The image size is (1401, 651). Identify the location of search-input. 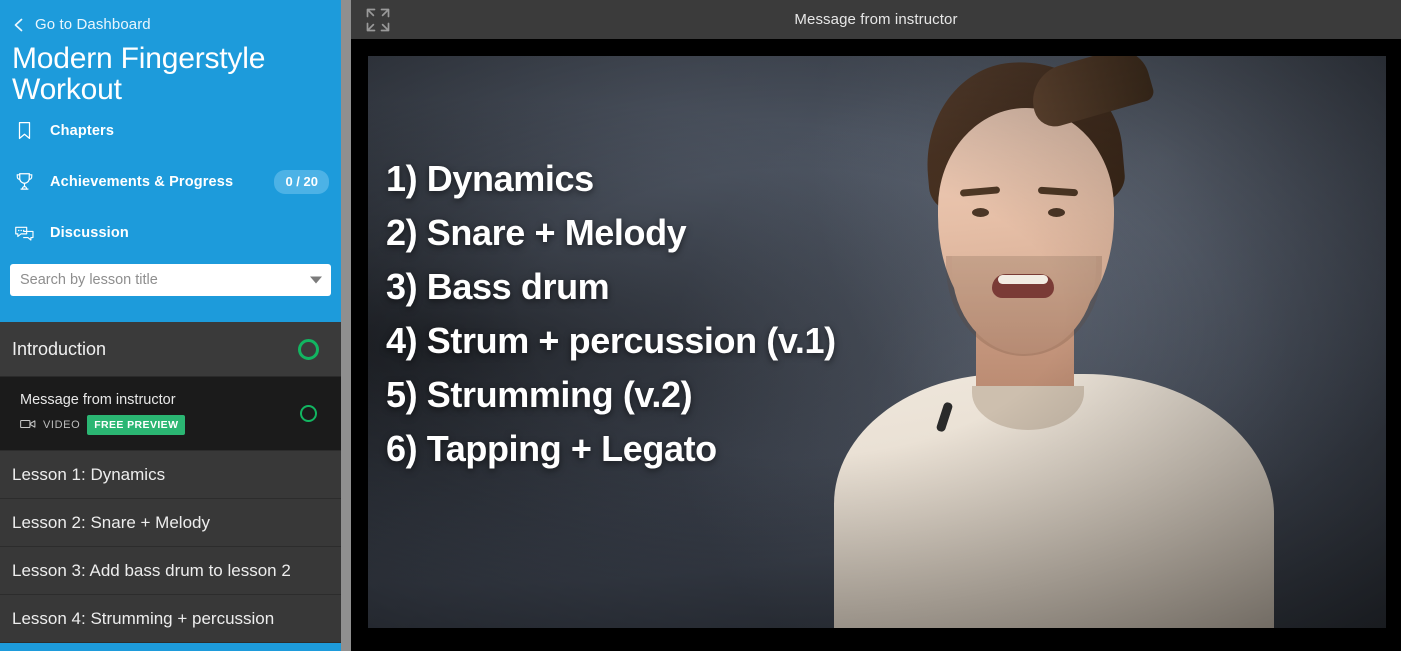
(170, 280).